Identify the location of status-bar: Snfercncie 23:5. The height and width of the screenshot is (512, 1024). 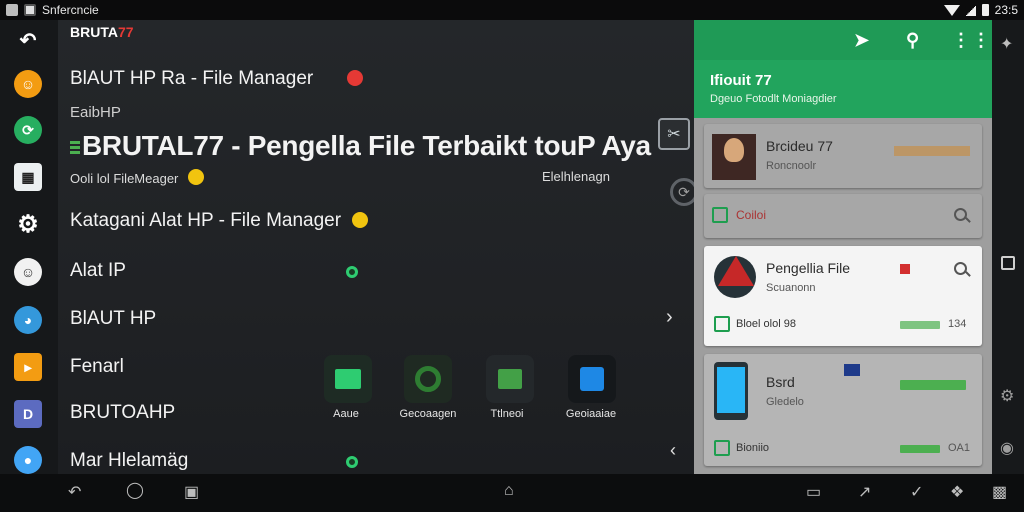
(512, 10).